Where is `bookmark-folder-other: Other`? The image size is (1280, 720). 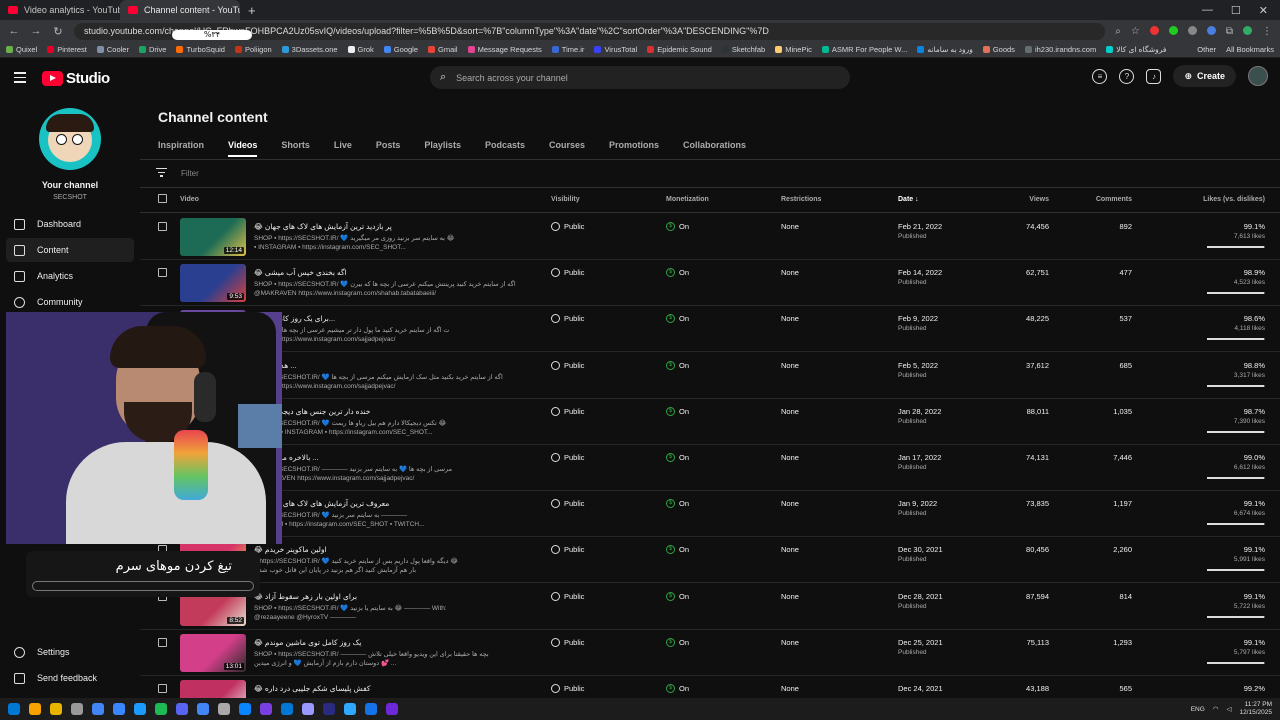
bookmark-folder-other: Other is located at coordinates (1206, 49).